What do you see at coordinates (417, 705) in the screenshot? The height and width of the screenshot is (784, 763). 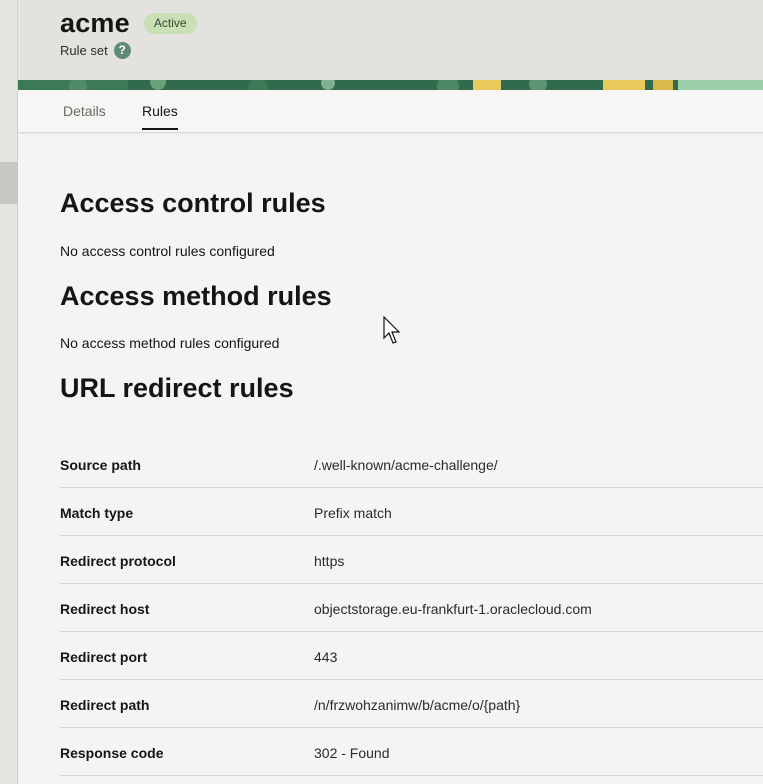 I see `row-value: /n/frzwohzanimw/b/acme/o/{path}` at bounding box center [417, 705].